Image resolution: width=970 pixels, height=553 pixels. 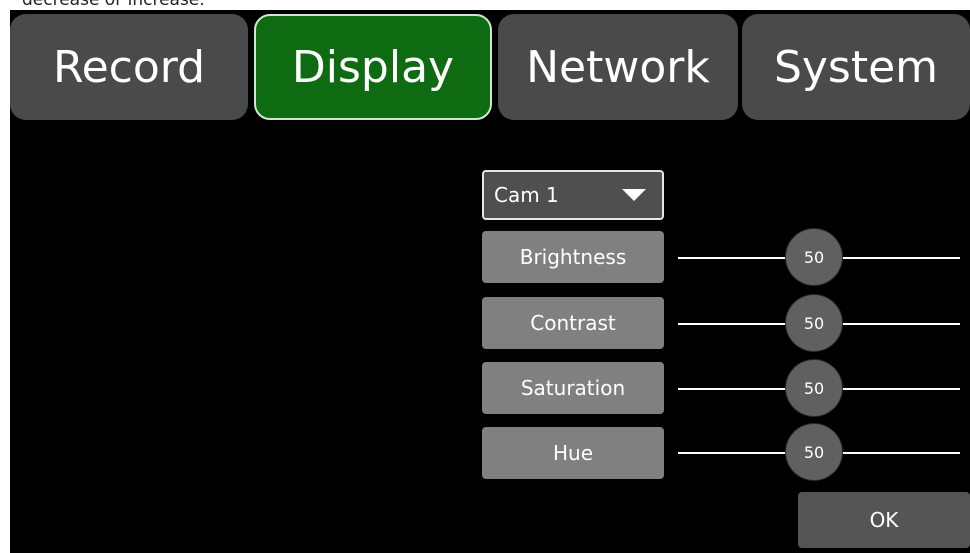 I want to click on tab-network: Network, so click(x=618, y=67).